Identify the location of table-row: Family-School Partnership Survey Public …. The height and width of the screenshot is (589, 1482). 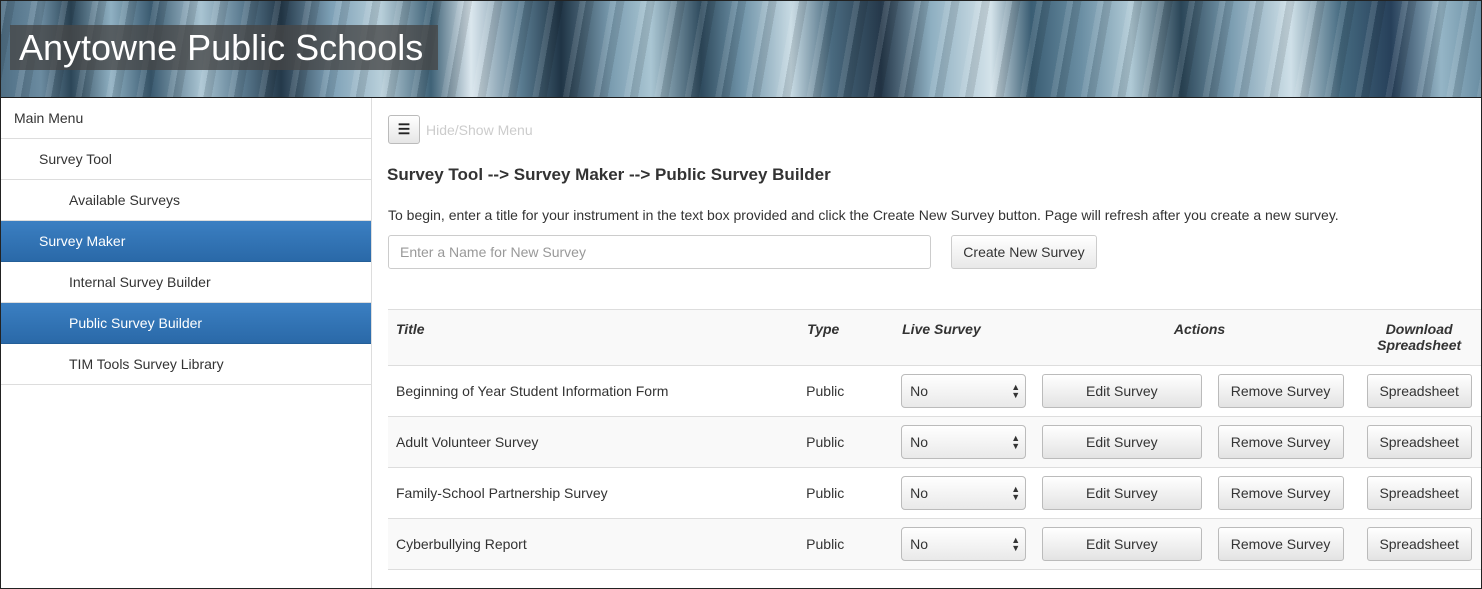
(934, 493).